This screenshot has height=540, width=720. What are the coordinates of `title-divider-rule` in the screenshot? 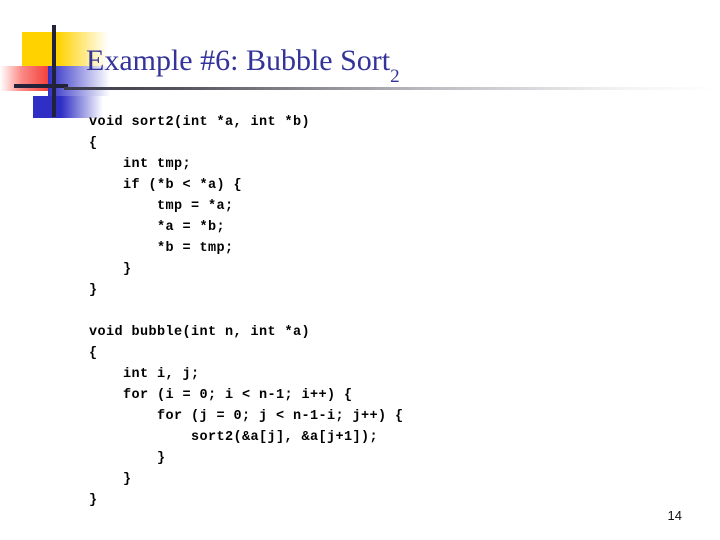 It's located at (390, 88).